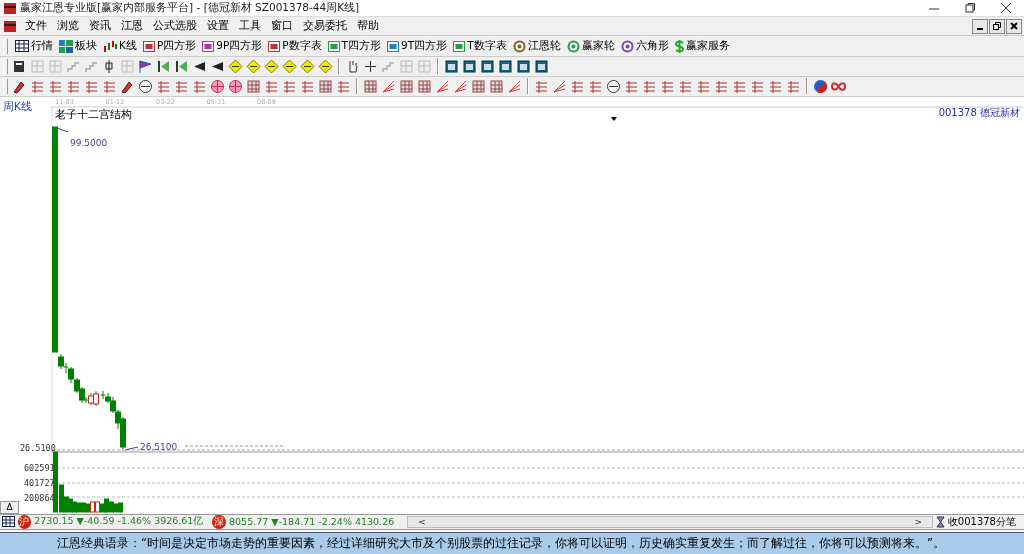 The image size is (1024, 554). I want to click on window-title: 赢家江恩专业版[赢家内部服务平台] - [德冠新材 SZ001378-44周K线], so click(190, 8).